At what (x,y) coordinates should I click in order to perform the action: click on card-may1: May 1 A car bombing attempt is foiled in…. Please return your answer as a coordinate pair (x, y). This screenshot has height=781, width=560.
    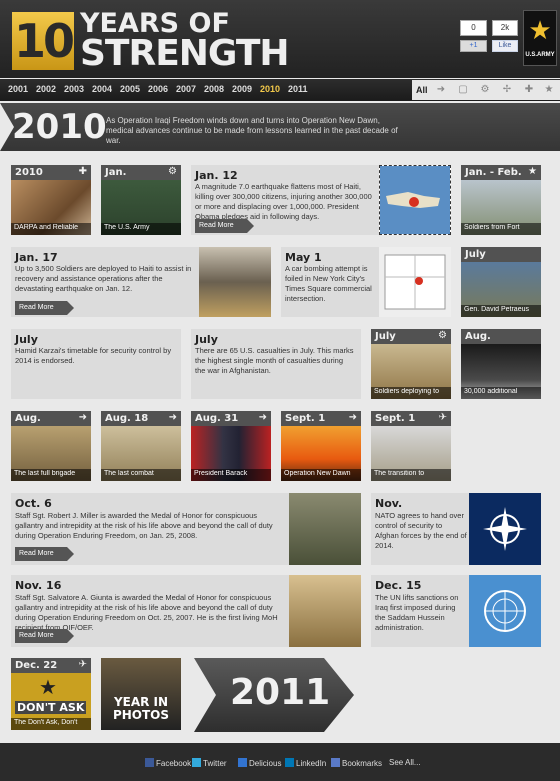
    Looking at the image, I should click on (366, 282).